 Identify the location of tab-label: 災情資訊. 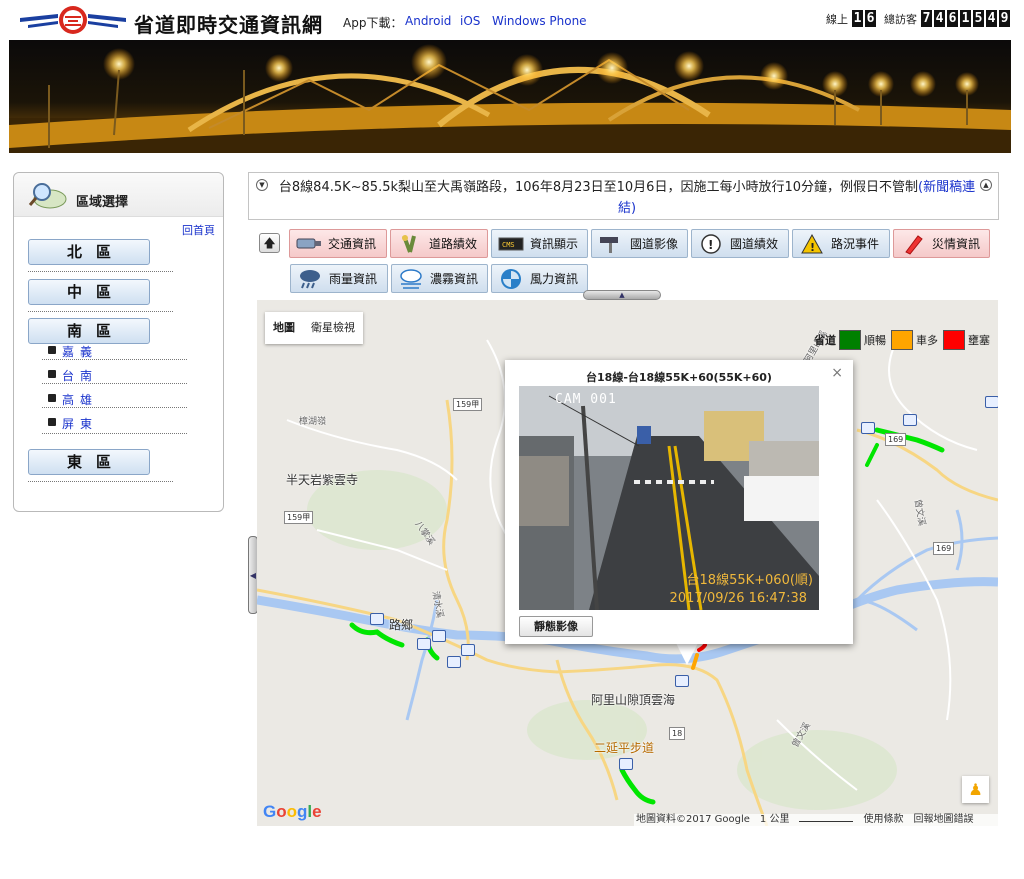
(956, 244).